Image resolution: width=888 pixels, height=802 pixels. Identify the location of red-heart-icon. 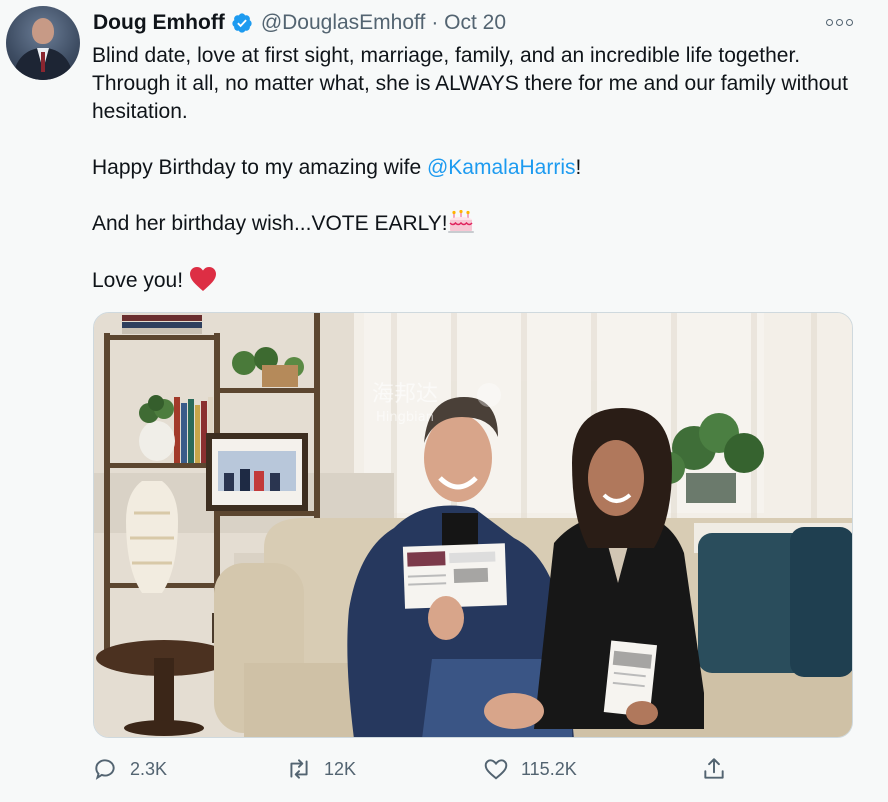
(203, 279).